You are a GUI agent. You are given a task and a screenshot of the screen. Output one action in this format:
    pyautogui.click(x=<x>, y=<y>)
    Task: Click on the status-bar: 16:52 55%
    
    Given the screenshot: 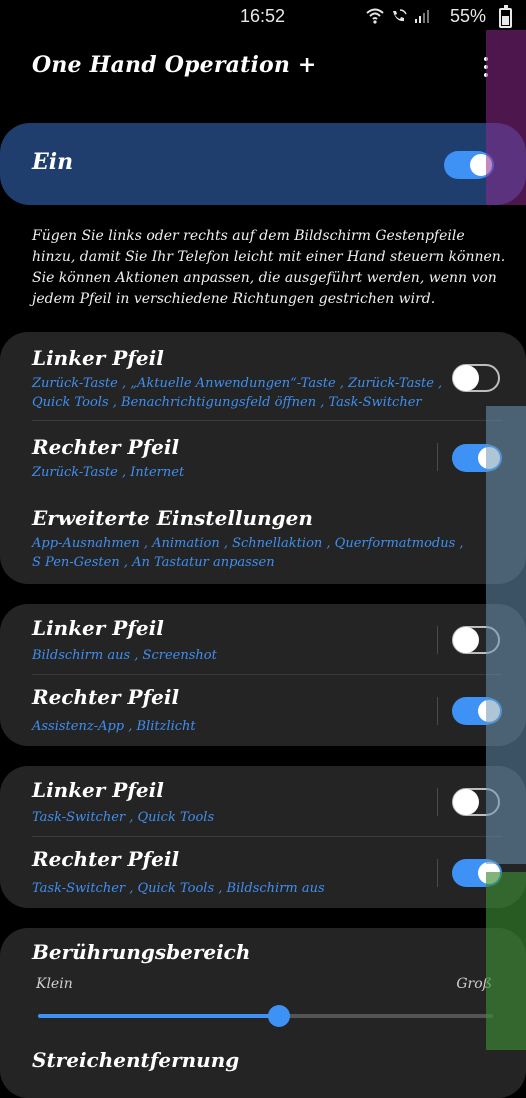 What is the action you would take?
    pyautogui.click(x=263, y=17)
    